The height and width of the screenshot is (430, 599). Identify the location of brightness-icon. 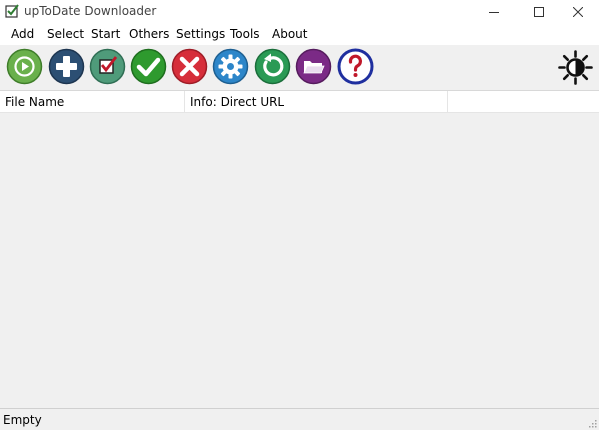
(575, 67).